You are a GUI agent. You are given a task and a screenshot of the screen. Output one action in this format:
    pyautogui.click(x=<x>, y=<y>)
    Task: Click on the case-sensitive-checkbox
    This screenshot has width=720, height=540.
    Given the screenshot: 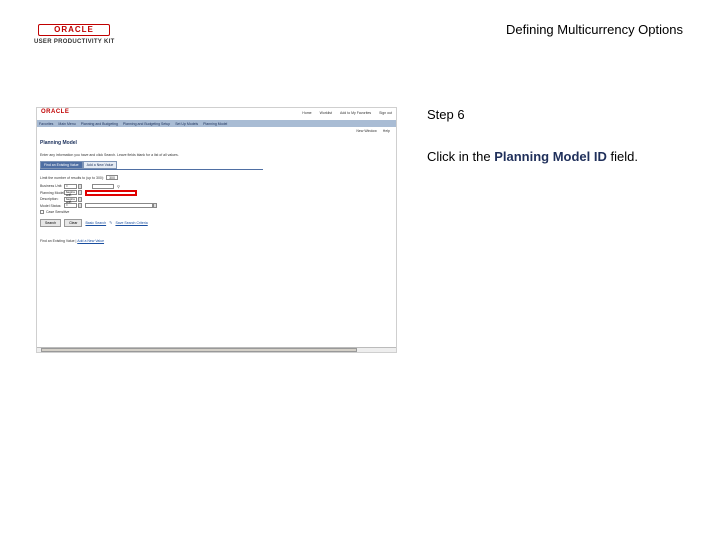 What is the action you would take?
    pyautogui.click(x=42, y=211)
    